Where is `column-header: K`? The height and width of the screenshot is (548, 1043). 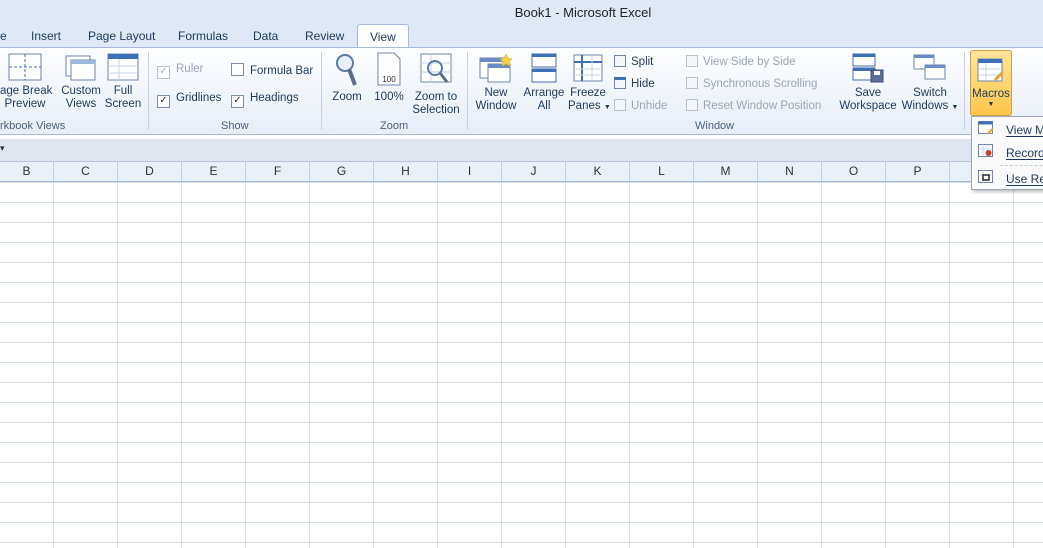 column-header: K is located at coordinates (598, 171).